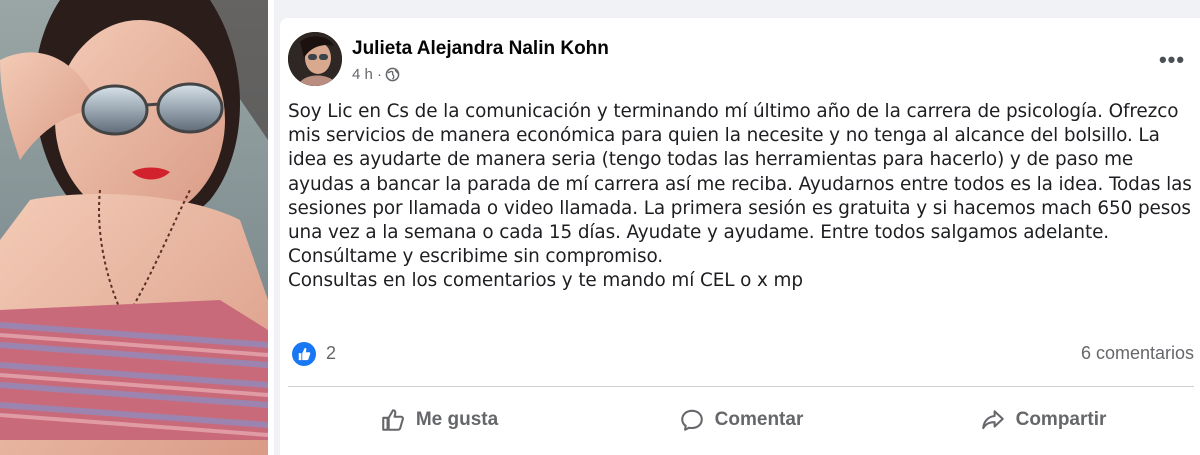 This screenshot has width=1200, height=455. I want to click on like-reaction-icon, so click(304, 354).